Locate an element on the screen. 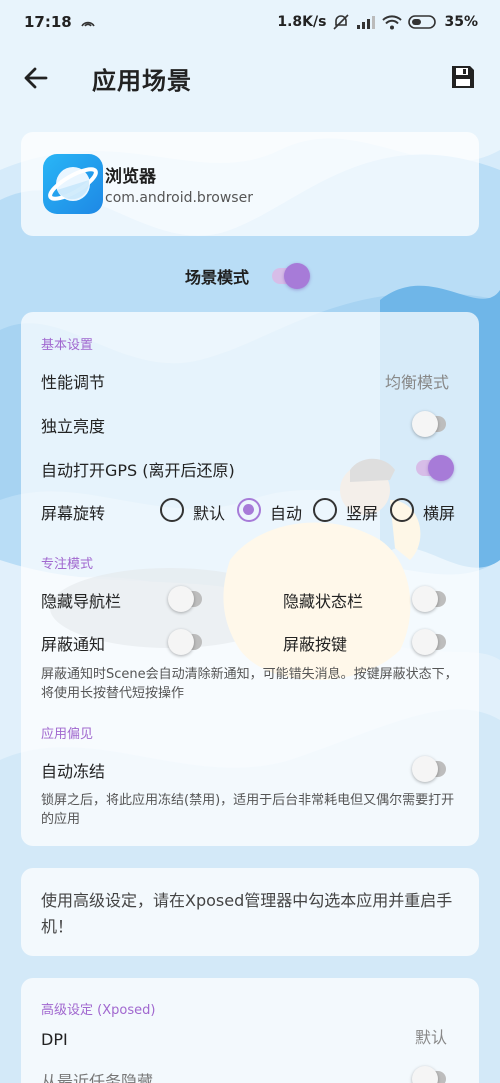  floppy-disk-icon is located at coordinates (463, 77).